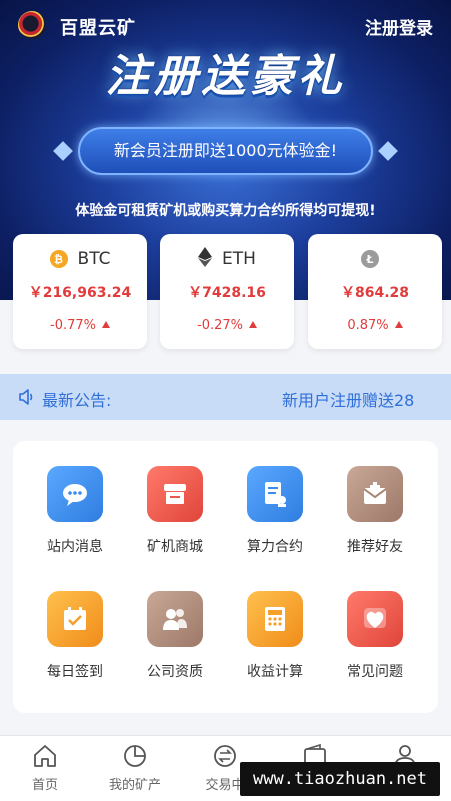 This screenshot has height=801, width=451. What do you see at coordinates (370, 259) in the screenshot?
I see `litecoin-icon: Ł` at bounding box center [370, 259].